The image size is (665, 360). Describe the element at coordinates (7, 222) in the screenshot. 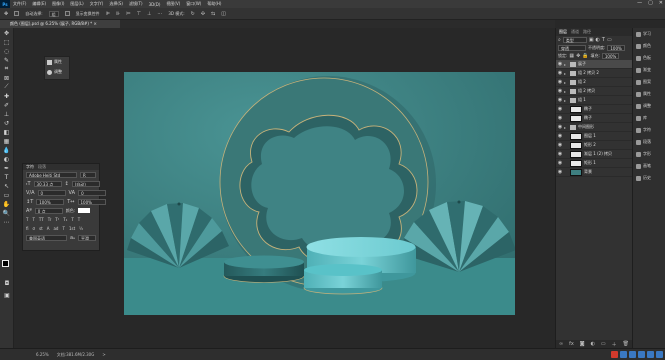

I see `more-tools-icon: ⋯` at that location.